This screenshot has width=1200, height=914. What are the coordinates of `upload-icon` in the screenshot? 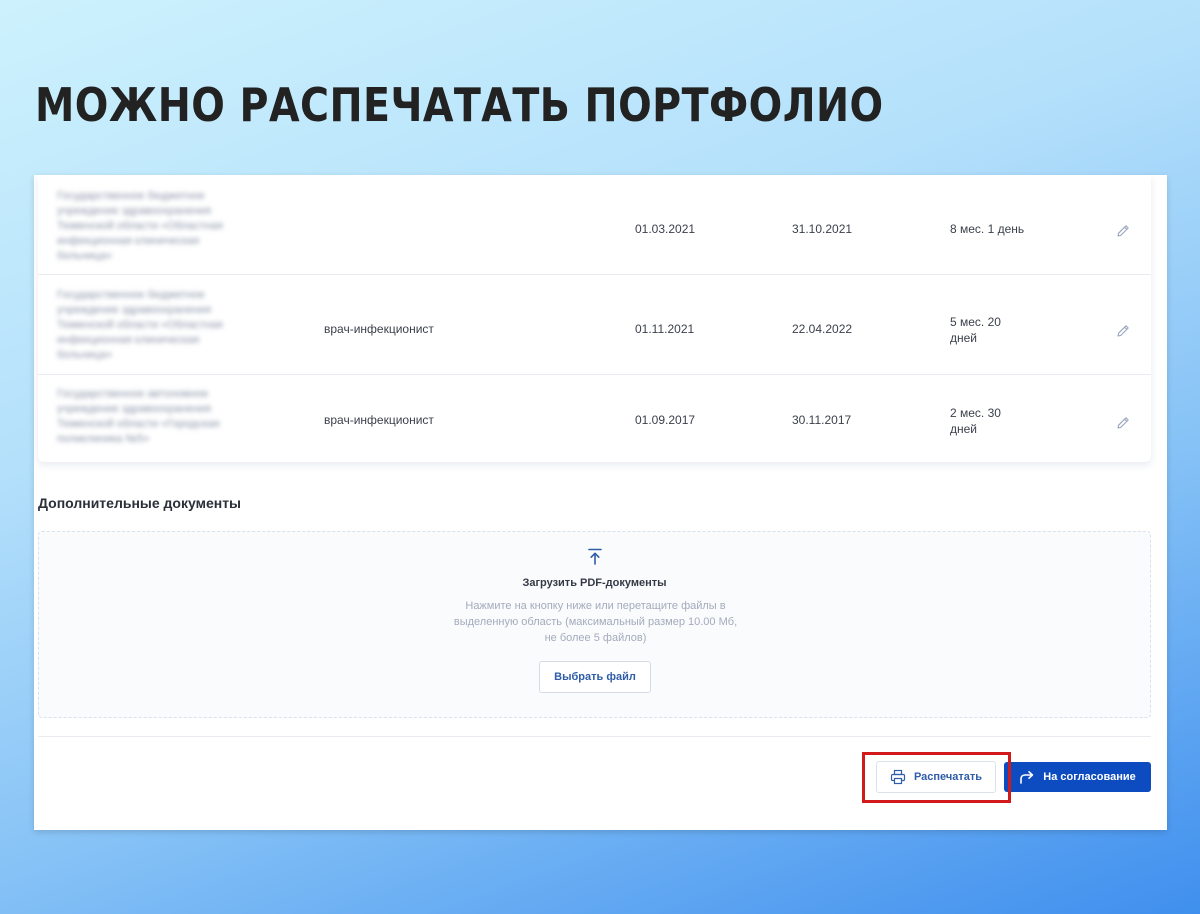 It's located at (595, 556).